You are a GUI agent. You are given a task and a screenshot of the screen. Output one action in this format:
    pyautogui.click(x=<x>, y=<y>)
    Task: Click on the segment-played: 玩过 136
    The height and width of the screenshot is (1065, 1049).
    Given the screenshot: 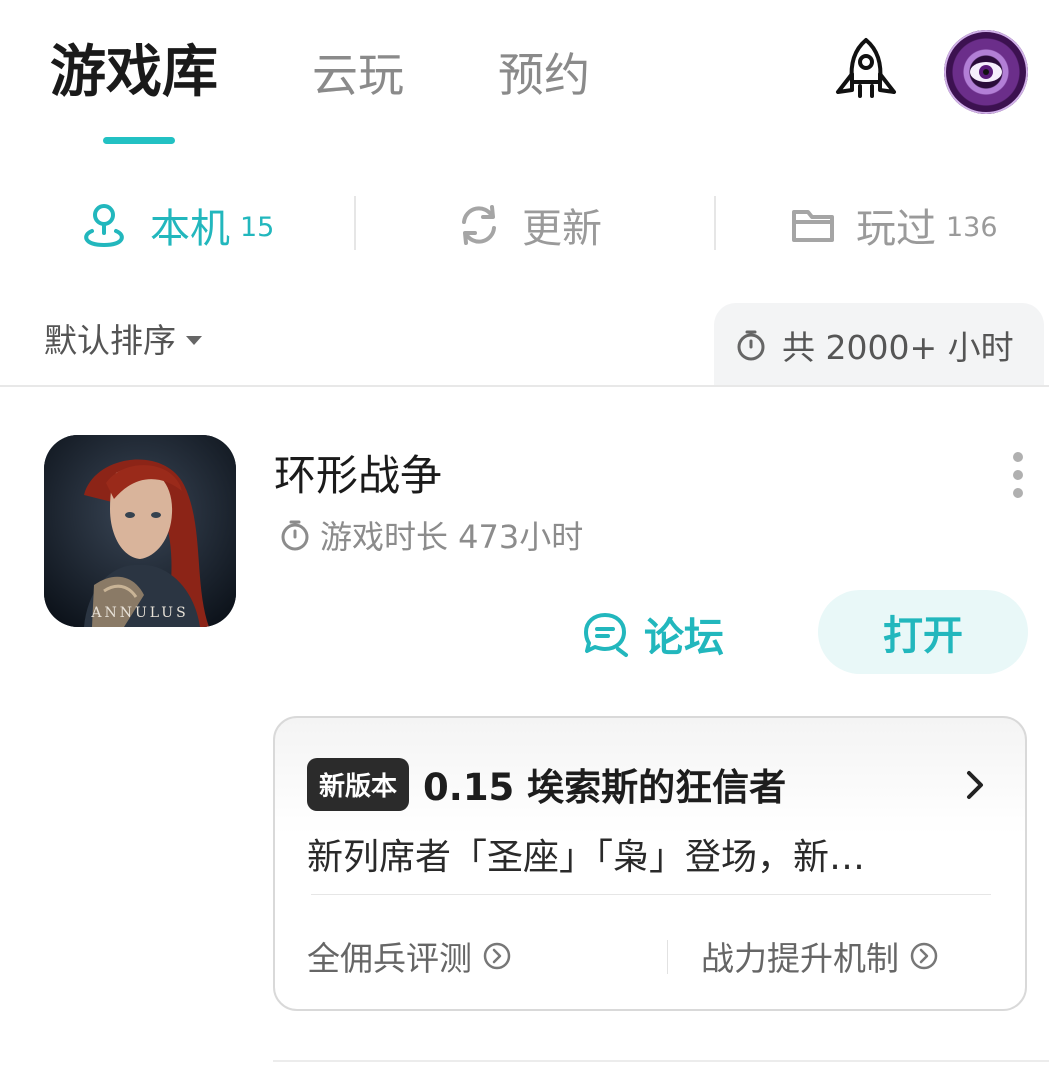 What is the action you would take?
    pyautogui.click(x=894, y=225)
    